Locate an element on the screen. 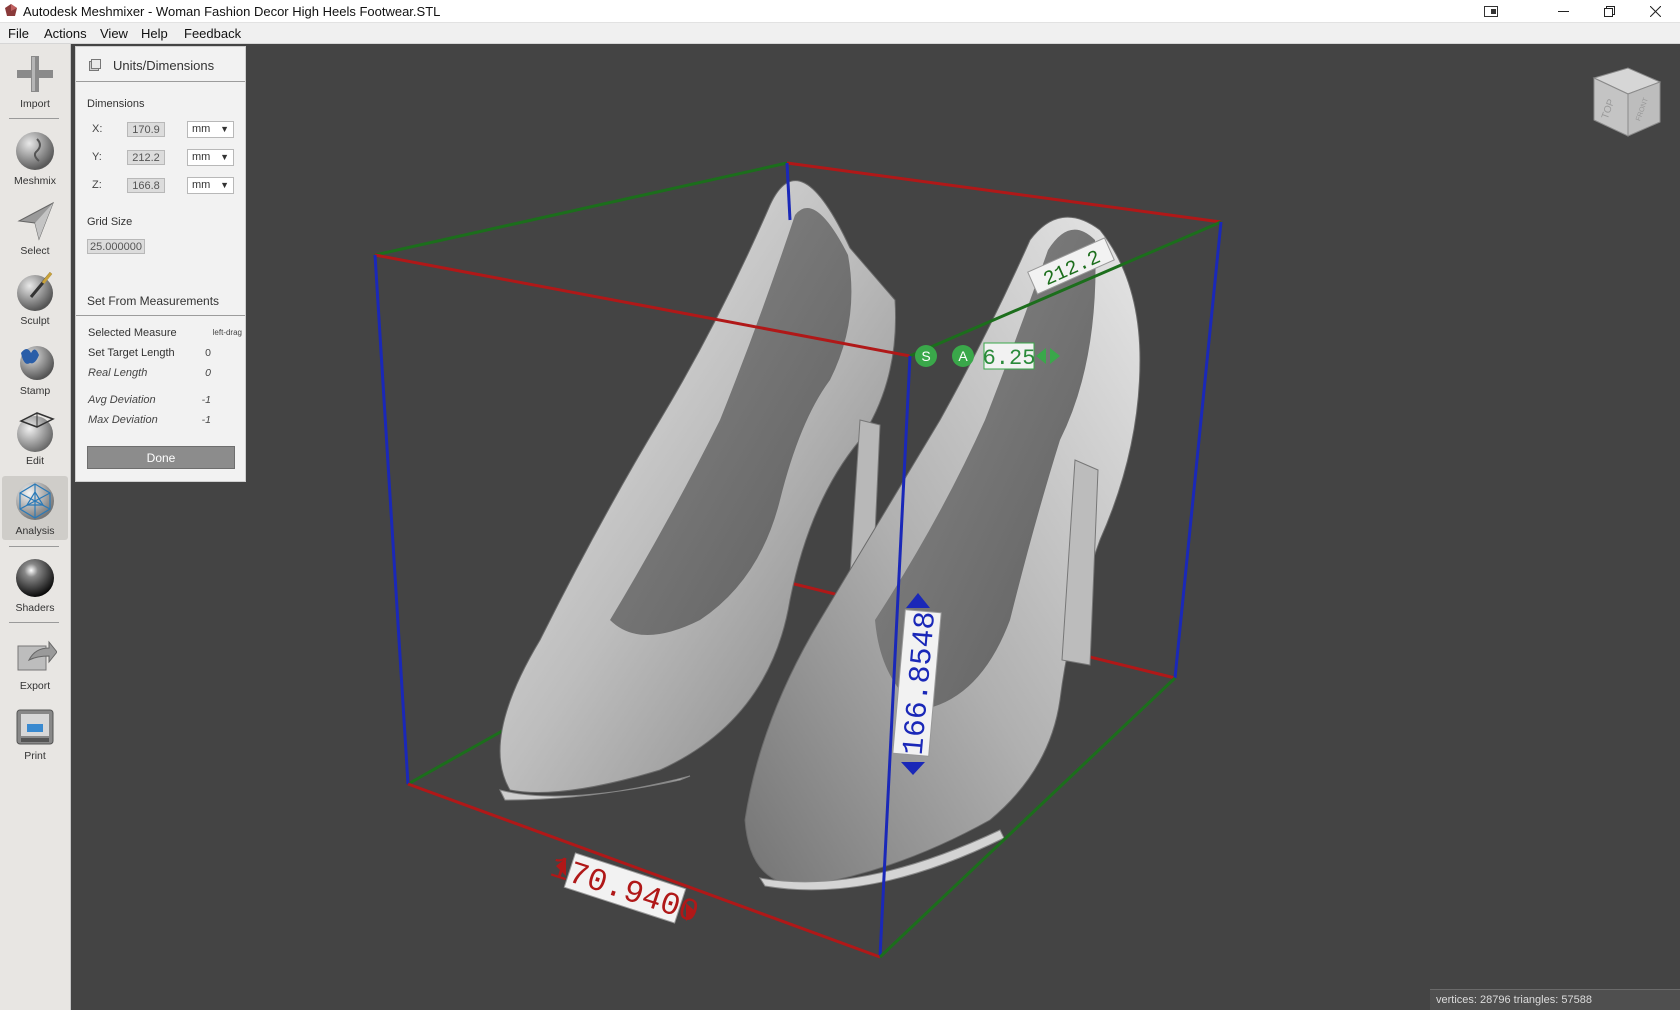 Image resolution: width=1680 pixels, height=1010 pixels. panel-collapse-icon is located at coordinates (95, 65).